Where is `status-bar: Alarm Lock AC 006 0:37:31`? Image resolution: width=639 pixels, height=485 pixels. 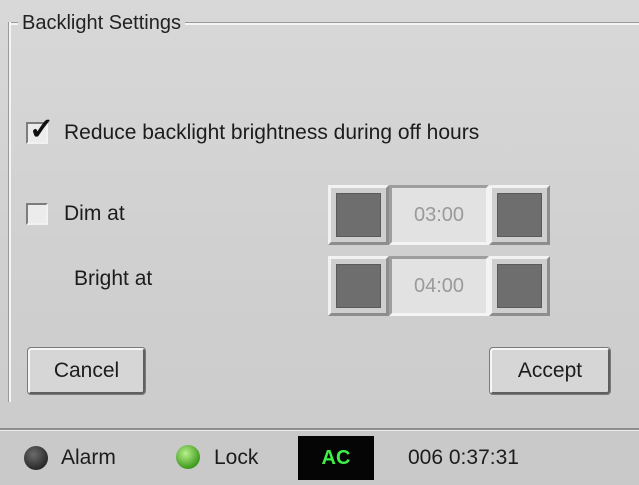 status-bar: Alarm Lock AC 006 0:37:31 is located at coordinates (319, 456).